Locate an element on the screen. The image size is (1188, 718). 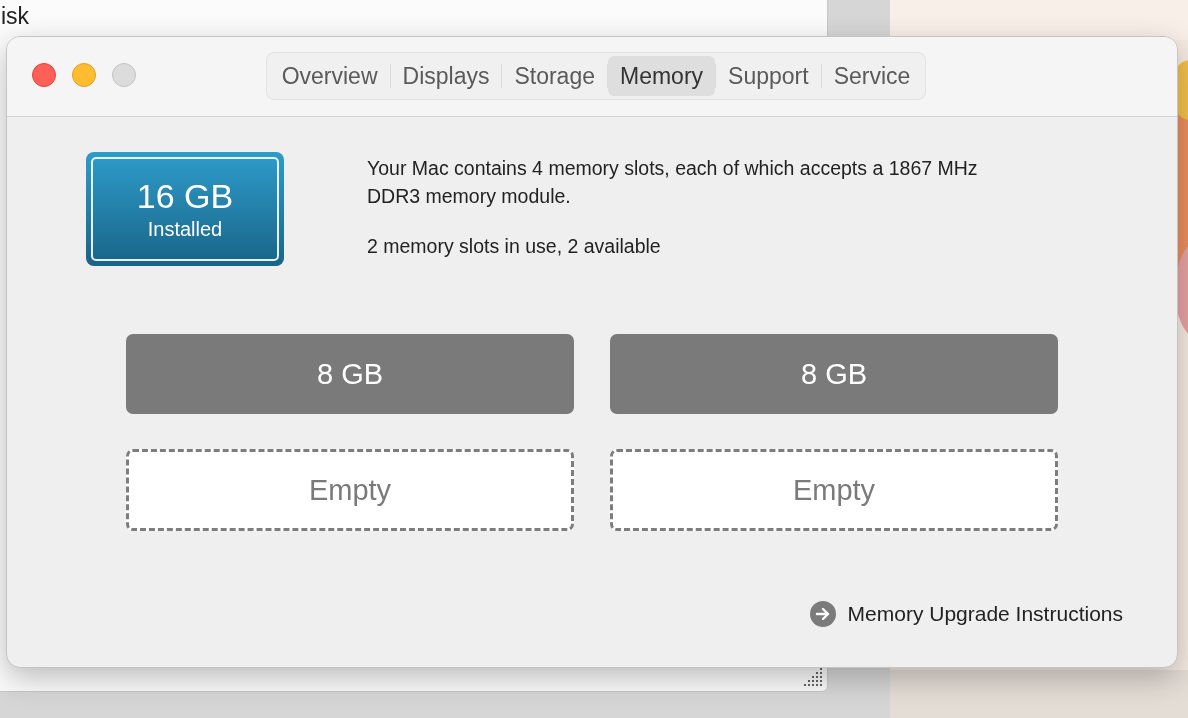
memory-caption: Installed is located at coordinates (185, 229).